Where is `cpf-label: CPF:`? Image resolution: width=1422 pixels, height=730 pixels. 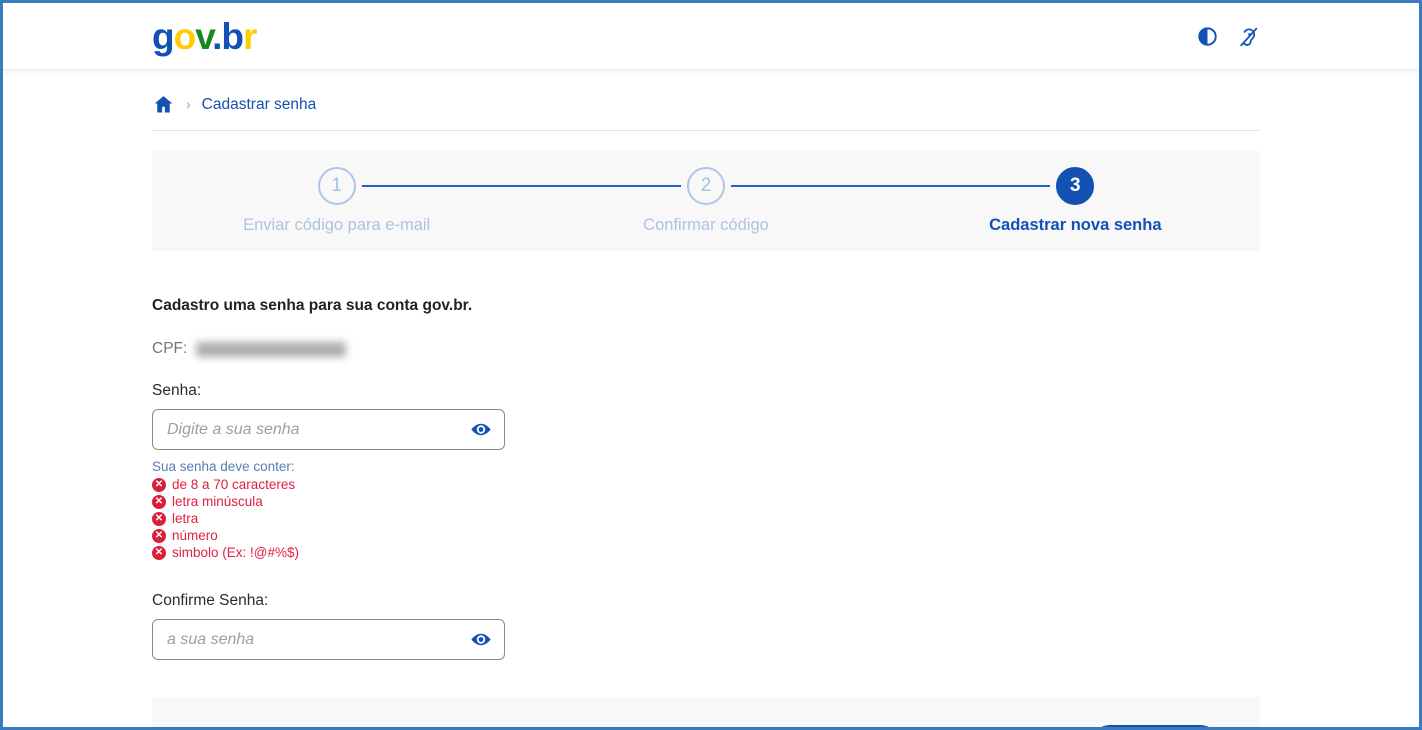 cpf-label: CPF: is located at coordinates (170, 348).